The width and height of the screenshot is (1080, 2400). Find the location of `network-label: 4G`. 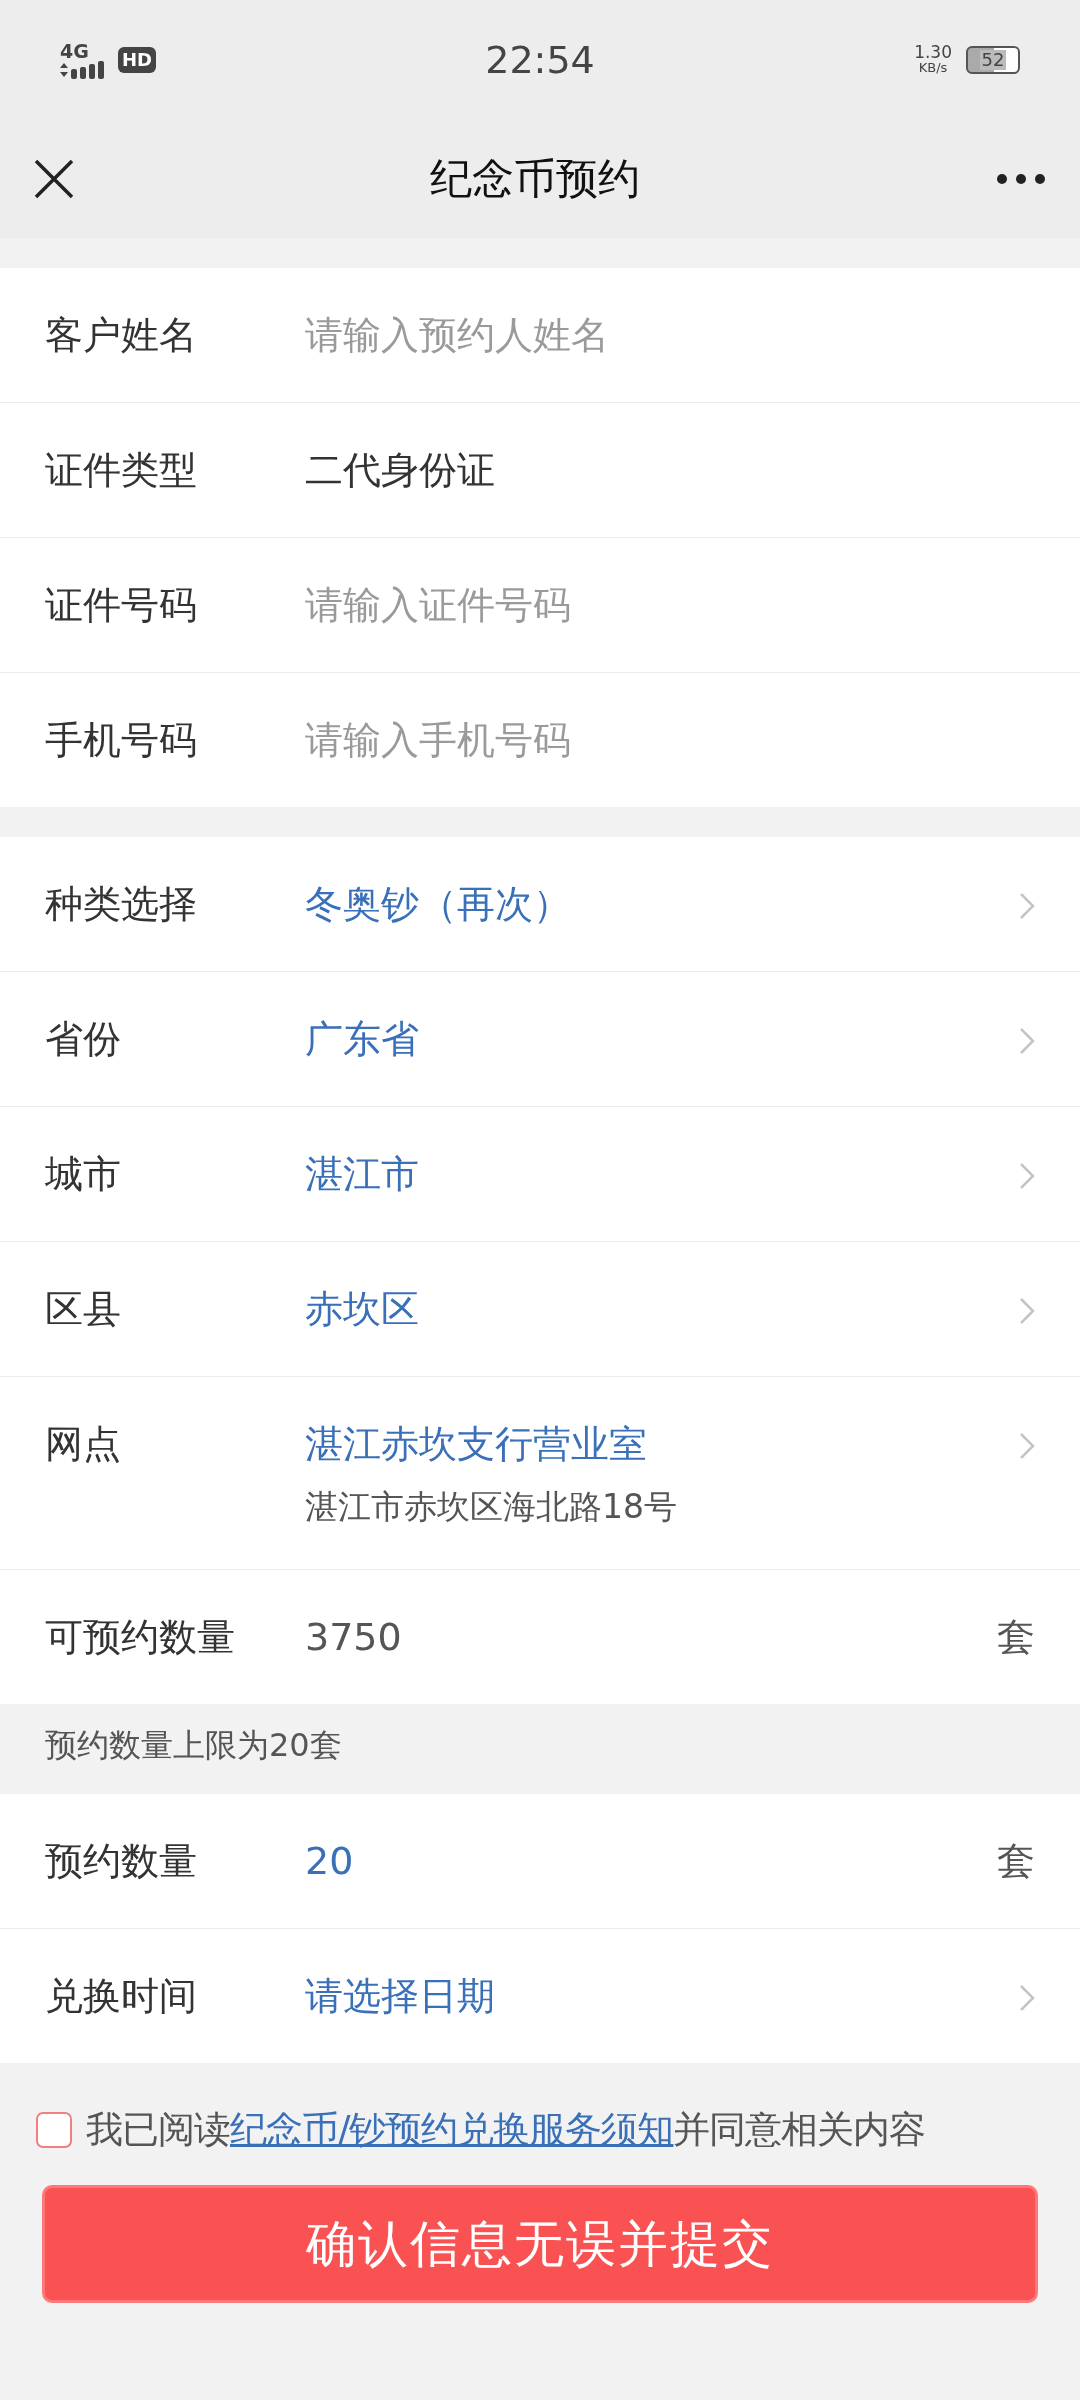

network-label: 4G is located at coordinates (74, 51).